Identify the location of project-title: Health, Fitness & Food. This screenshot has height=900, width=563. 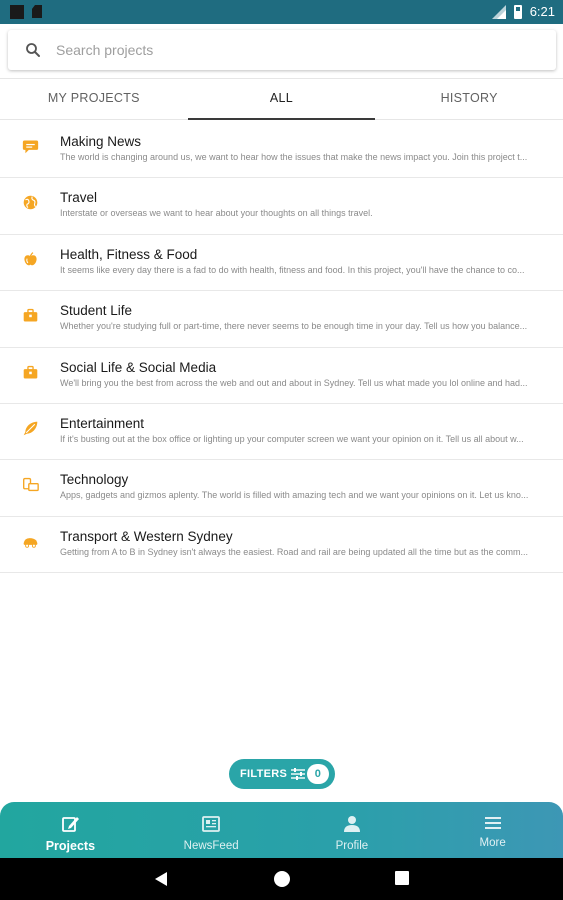
(129, 254).